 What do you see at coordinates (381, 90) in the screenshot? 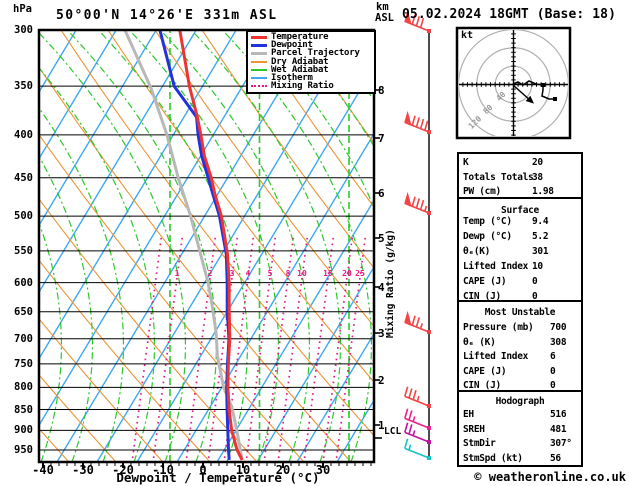
I see `km-tick-label: 8` at bounding box center [381, 90].